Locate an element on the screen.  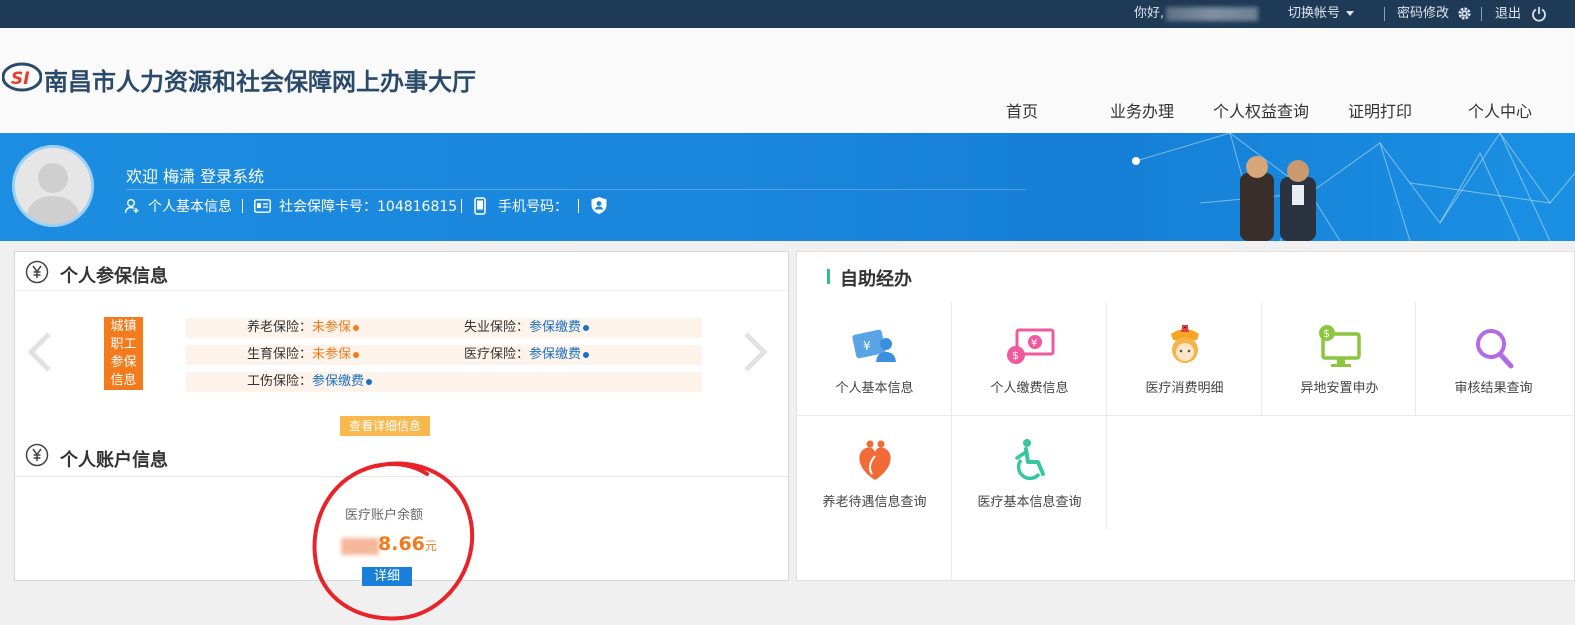
user-add-icon is located at coordinates (131, 206).